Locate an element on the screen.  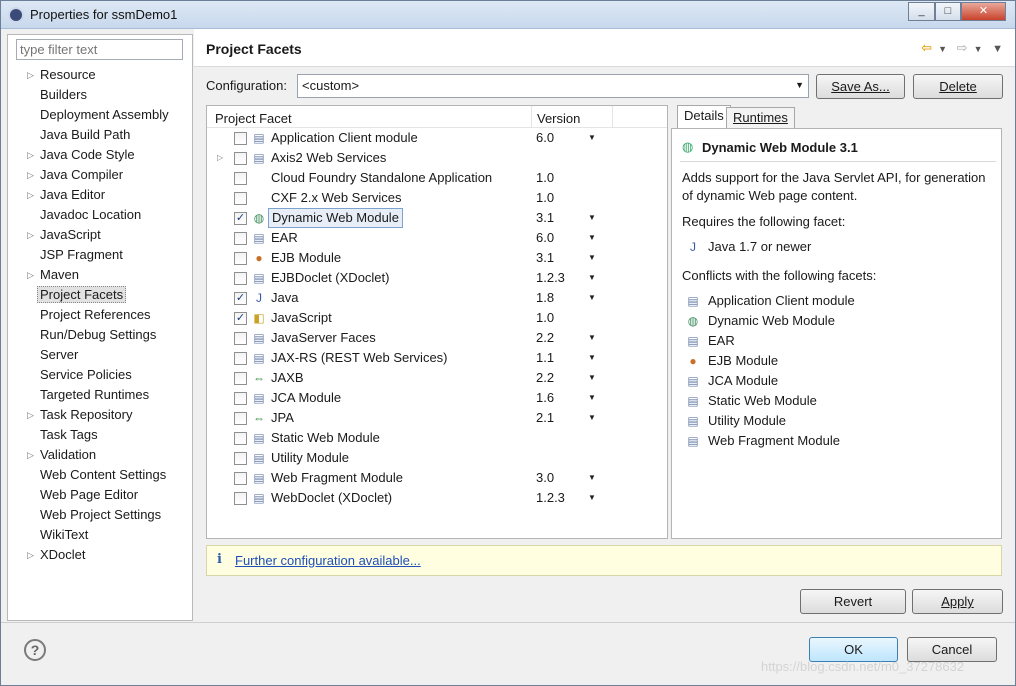
nav-item-run-debug-settings: Run/Debug Settings is located at coordinates (100, 335).